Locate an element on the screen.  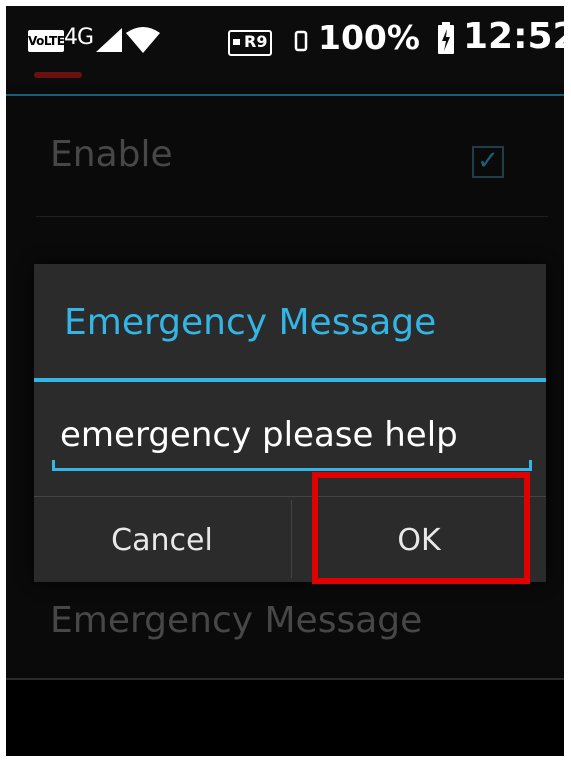
tab-indicator is located at coordinates (58, 75).